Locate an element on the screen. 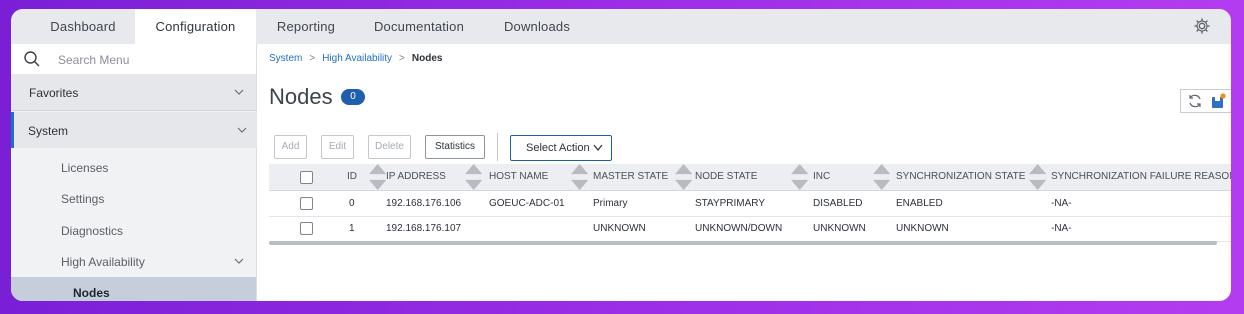 This screenshot has height=314, width=1244. delete-button: Delete is located at coordinates (389, 147).